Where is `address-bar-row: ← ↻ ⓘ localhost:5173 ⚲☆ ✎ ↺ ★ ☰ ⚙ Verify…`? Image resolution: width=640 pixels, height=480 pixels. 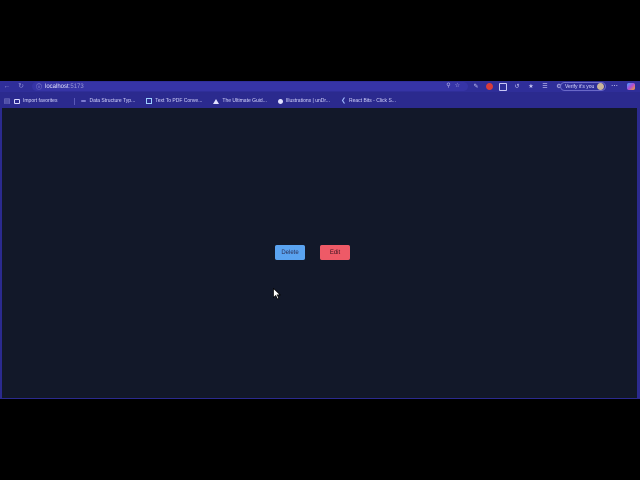 address-bar-row: ← ↻ ⓘ localhost:5173 ⚲☆ ✎ ↺ ★ ☰ ⚙ Verify… is located at coordinates (320, 86).